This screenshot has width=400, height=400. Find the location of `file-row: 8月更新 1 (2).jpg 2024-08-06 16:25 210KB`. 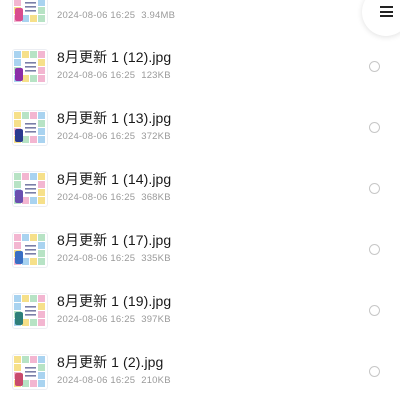

file-row: 8月更新 1 (2).jpg 2024-08-06 16:25 210KB is located at coordinates (200, 374).